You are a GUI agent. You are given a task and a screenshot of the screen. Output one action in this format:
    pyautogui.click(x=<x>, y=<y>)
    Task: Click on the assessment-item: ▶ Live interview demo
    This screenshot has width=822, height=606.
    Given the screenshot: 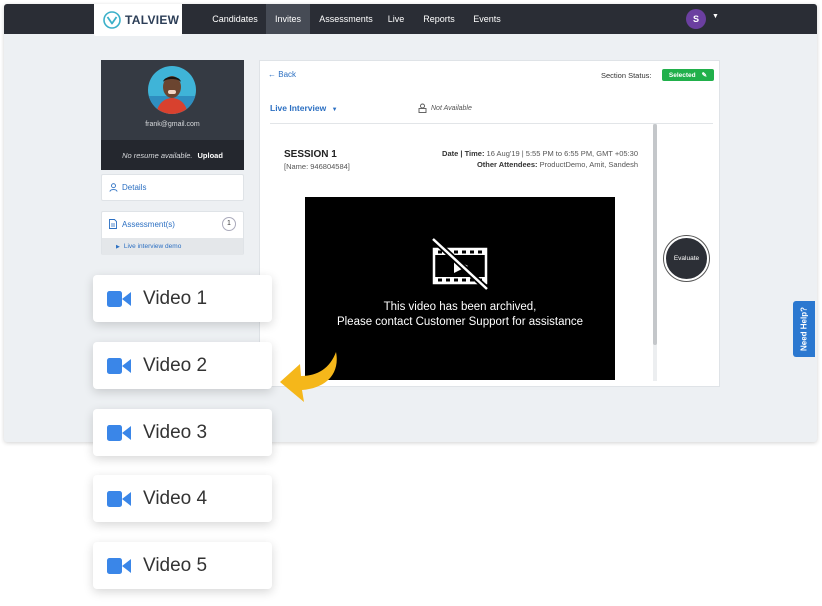 What is the action you would take?
    pyautogui.click(x=172, y=246)
    